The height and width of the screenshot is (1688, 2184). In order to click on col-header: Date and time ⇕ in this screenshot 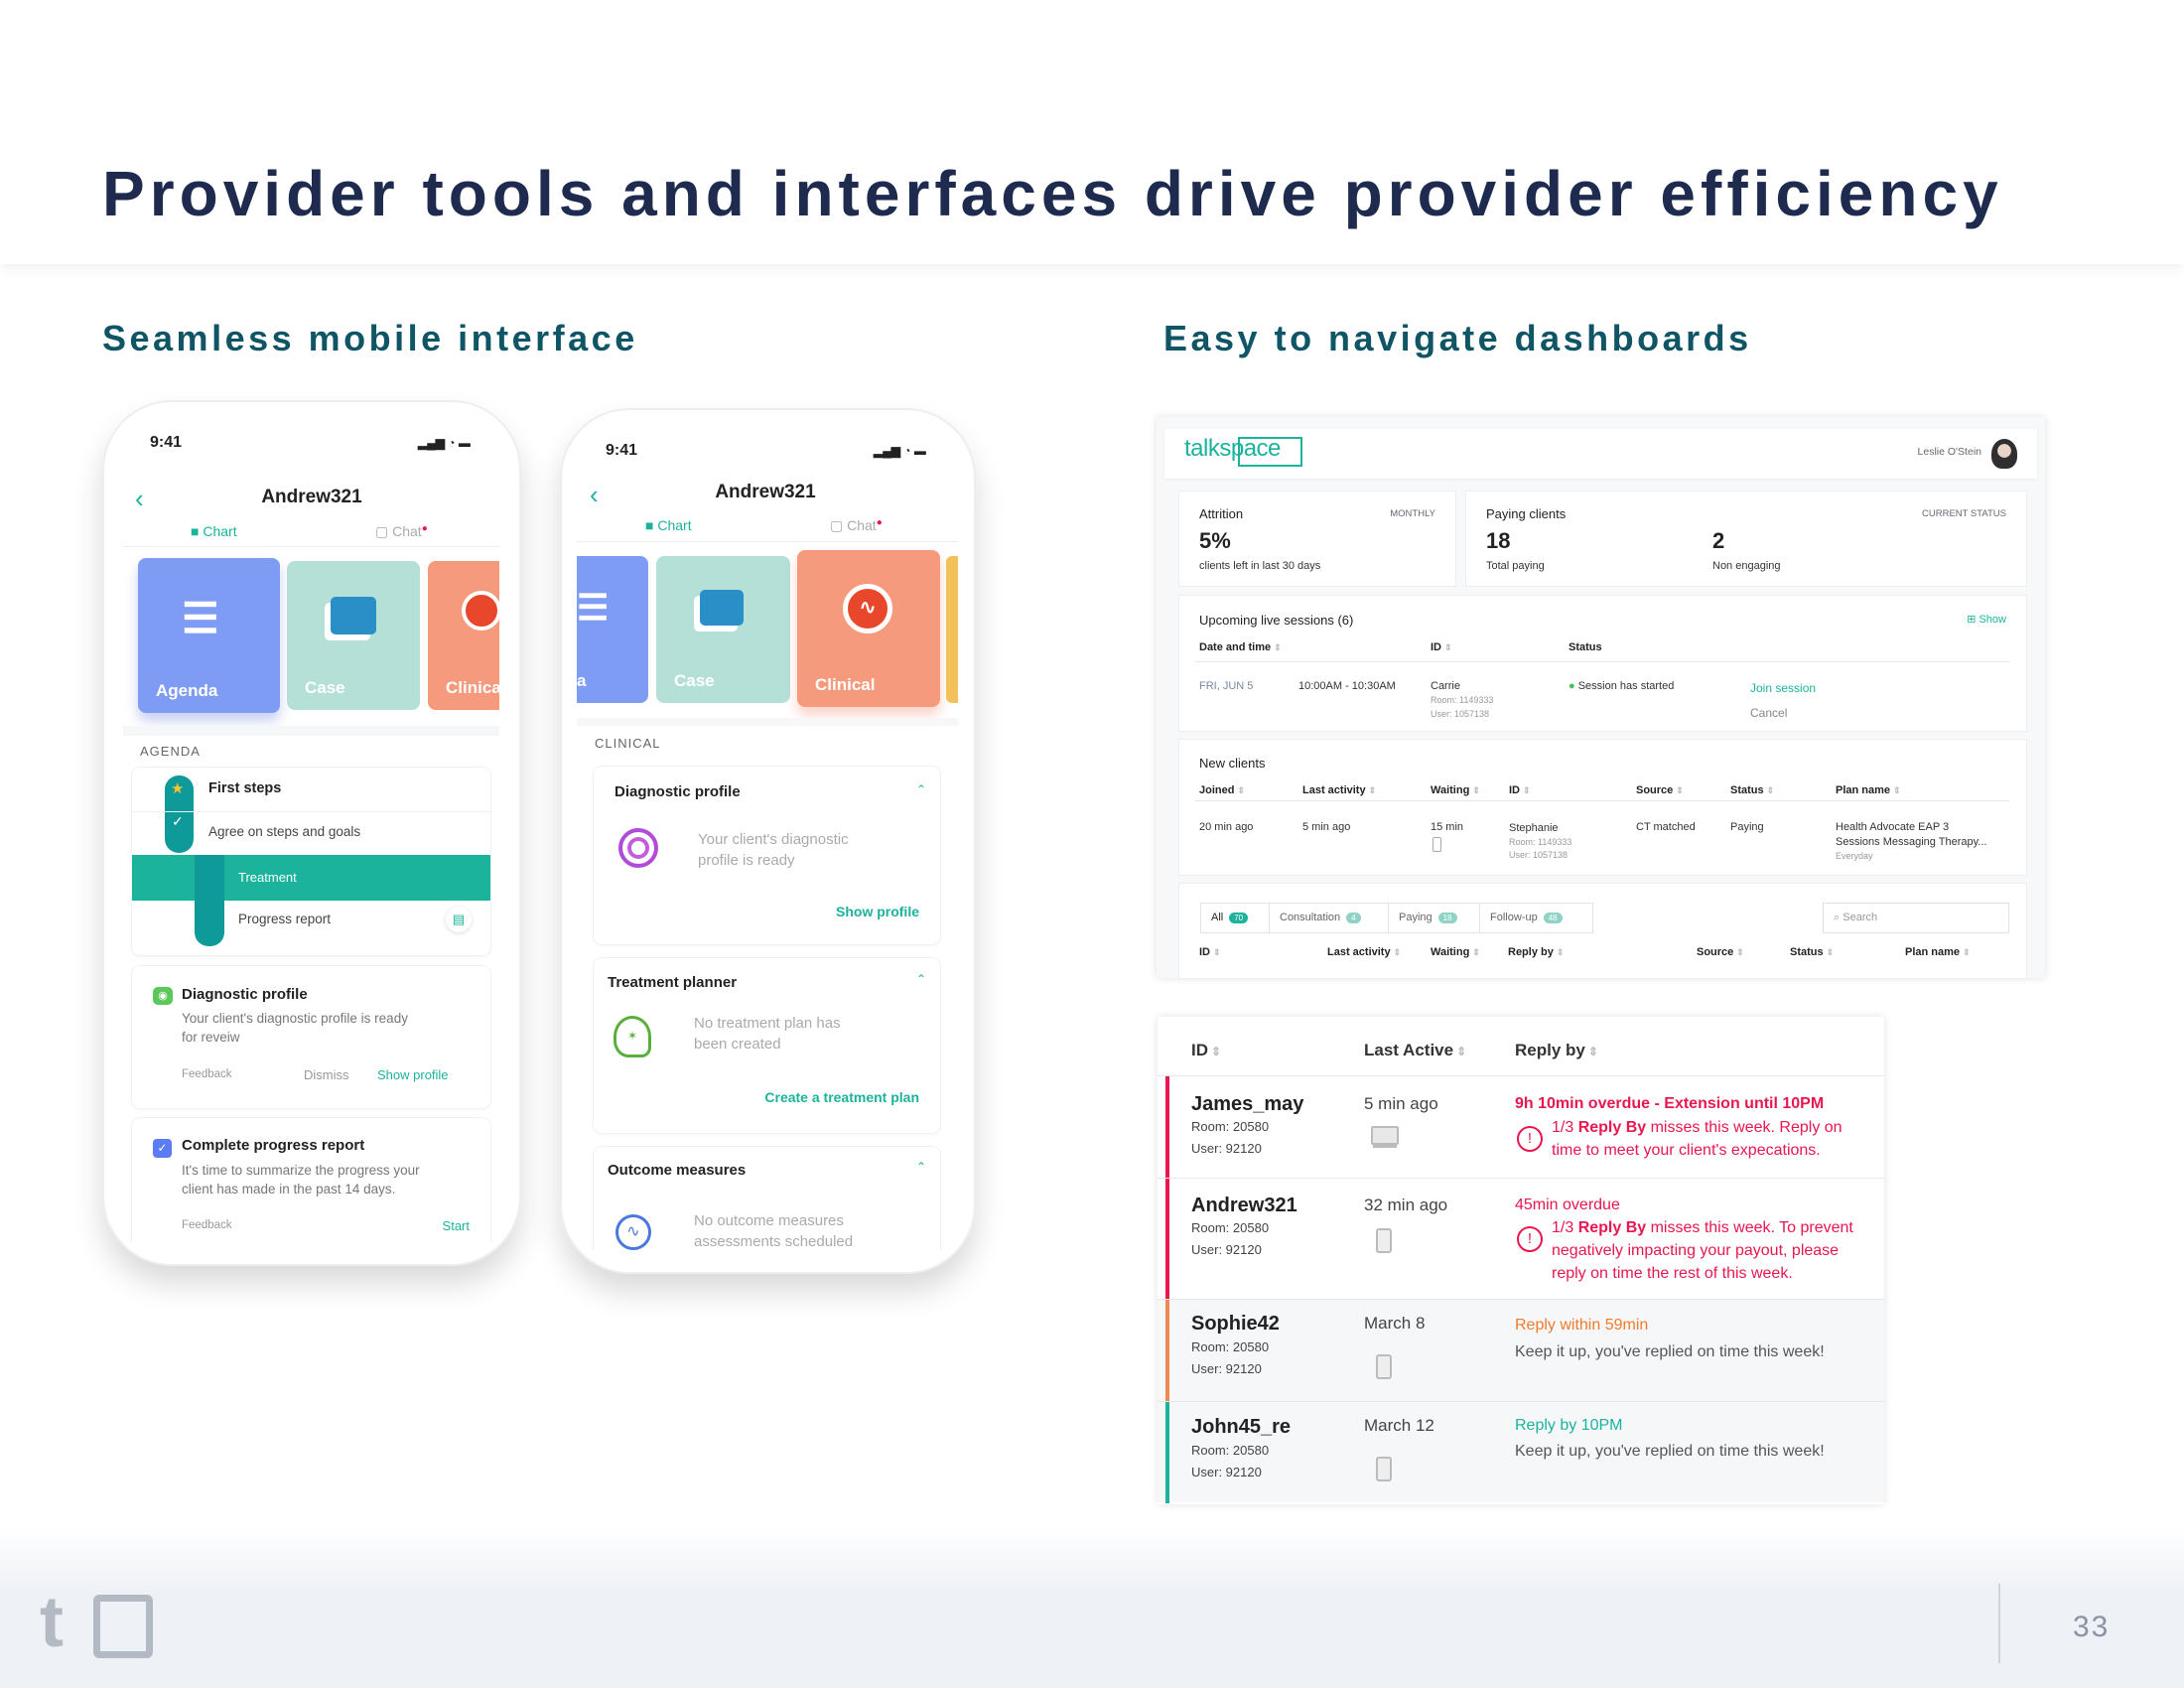, I will do `click(1240, 647)`.